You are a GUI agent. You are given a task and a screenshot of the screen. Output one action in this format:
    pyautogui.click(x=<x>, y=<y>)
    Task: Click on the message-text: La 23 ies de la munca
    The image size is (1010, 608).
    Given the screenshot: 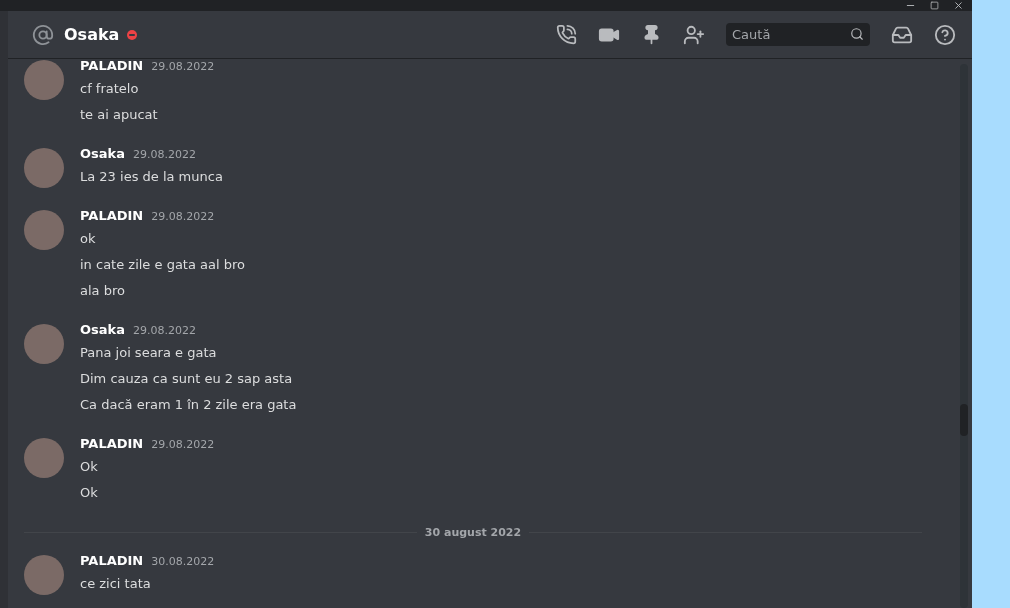 What is the action you would take?
    pyautogui.click(x=151, y=177)
    